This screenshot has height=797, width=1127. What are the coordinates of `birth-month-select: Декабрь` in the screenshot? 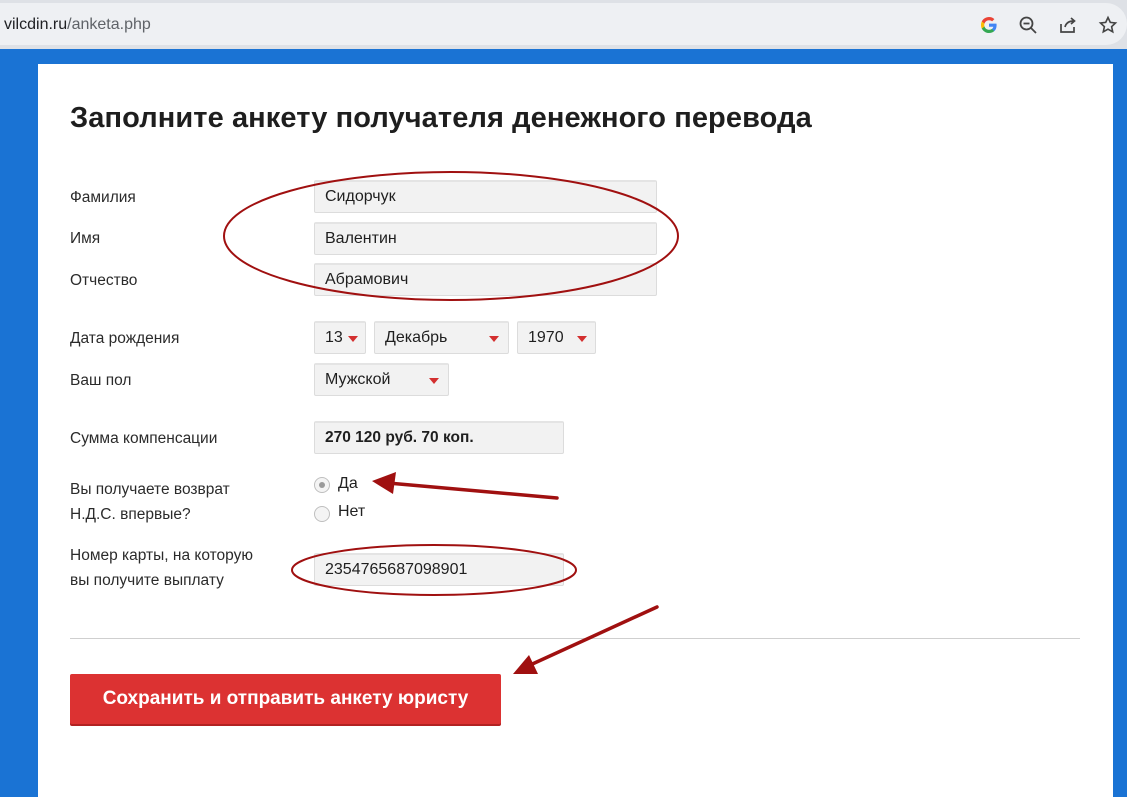 It's located at (441, 337).